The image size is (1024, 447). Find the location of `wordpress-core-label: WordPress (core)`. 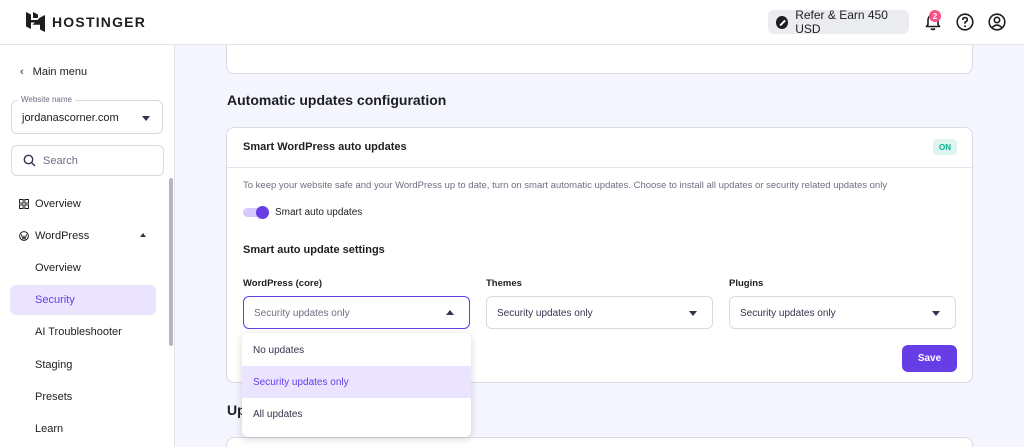

wordpress-core-label: WordPress (core) is located at coordinates (283, 283).